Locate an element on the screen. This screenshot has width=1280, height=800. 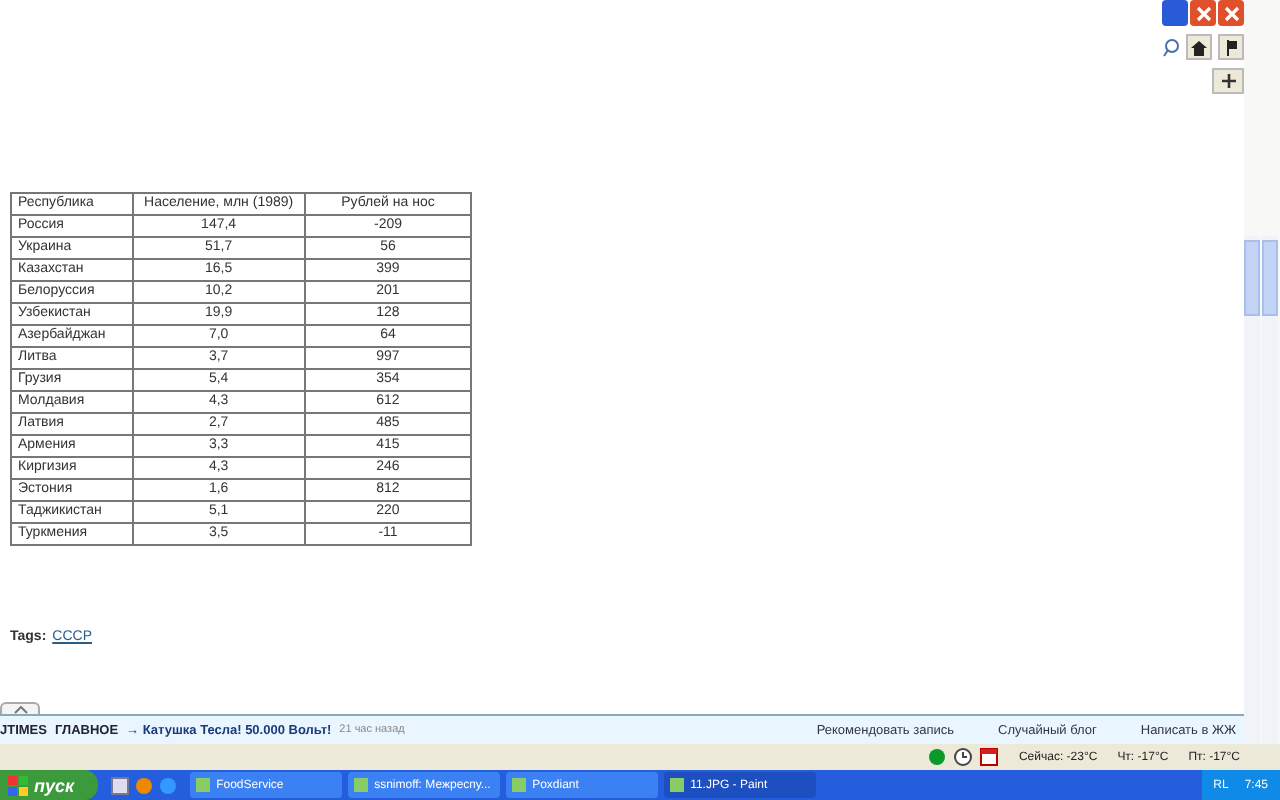
calendar-icon is located at coordinates (989, 757).